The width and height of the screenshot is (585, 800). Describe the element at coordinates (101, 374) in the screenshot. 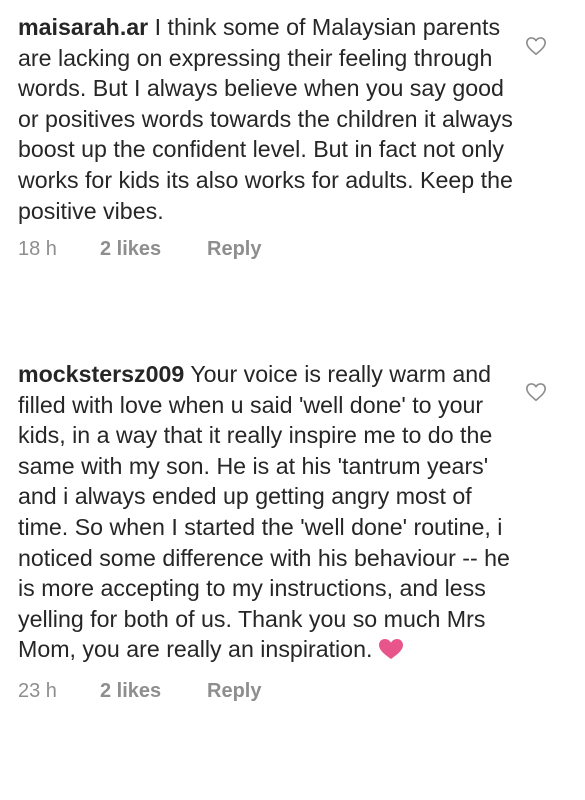

I see `comment-username: mockstersz009` at that location.